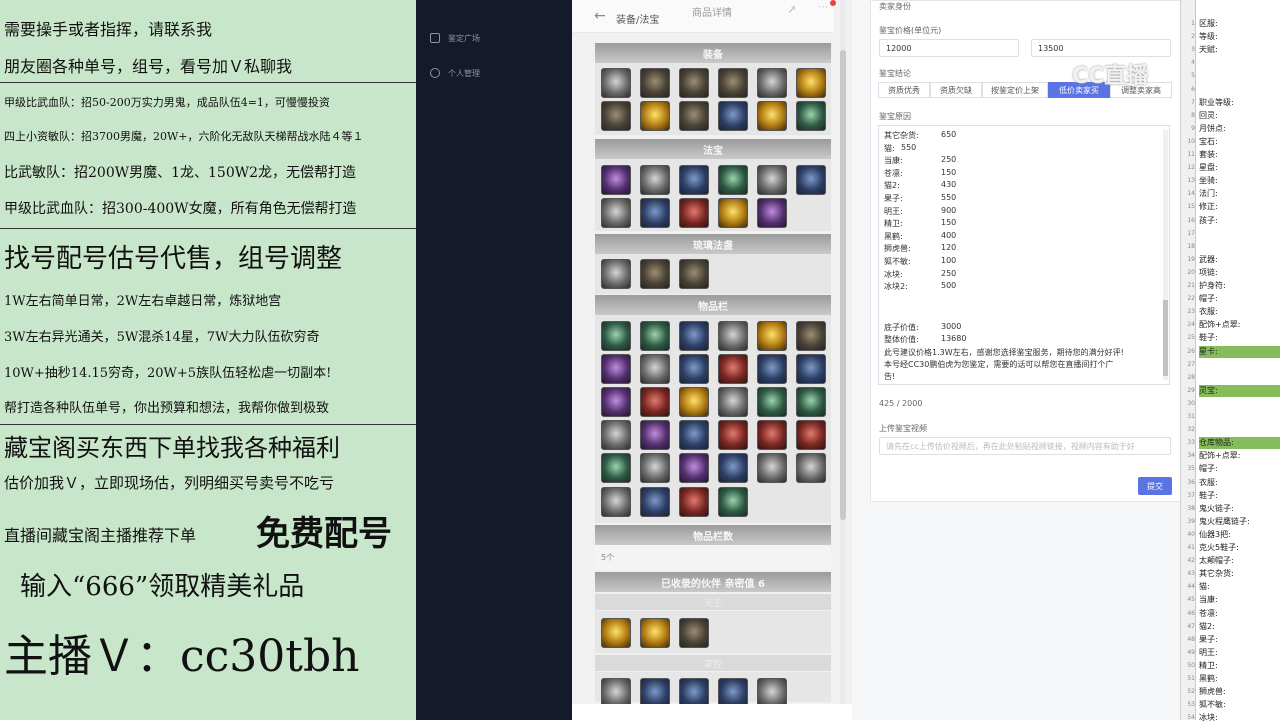 The width and height of the screenshot is (1280, 724). What do you see at coordinates (1239, 587) in the screenshot?
I see `sheet-cell: 猫:` at bounding box center [1239, 587].